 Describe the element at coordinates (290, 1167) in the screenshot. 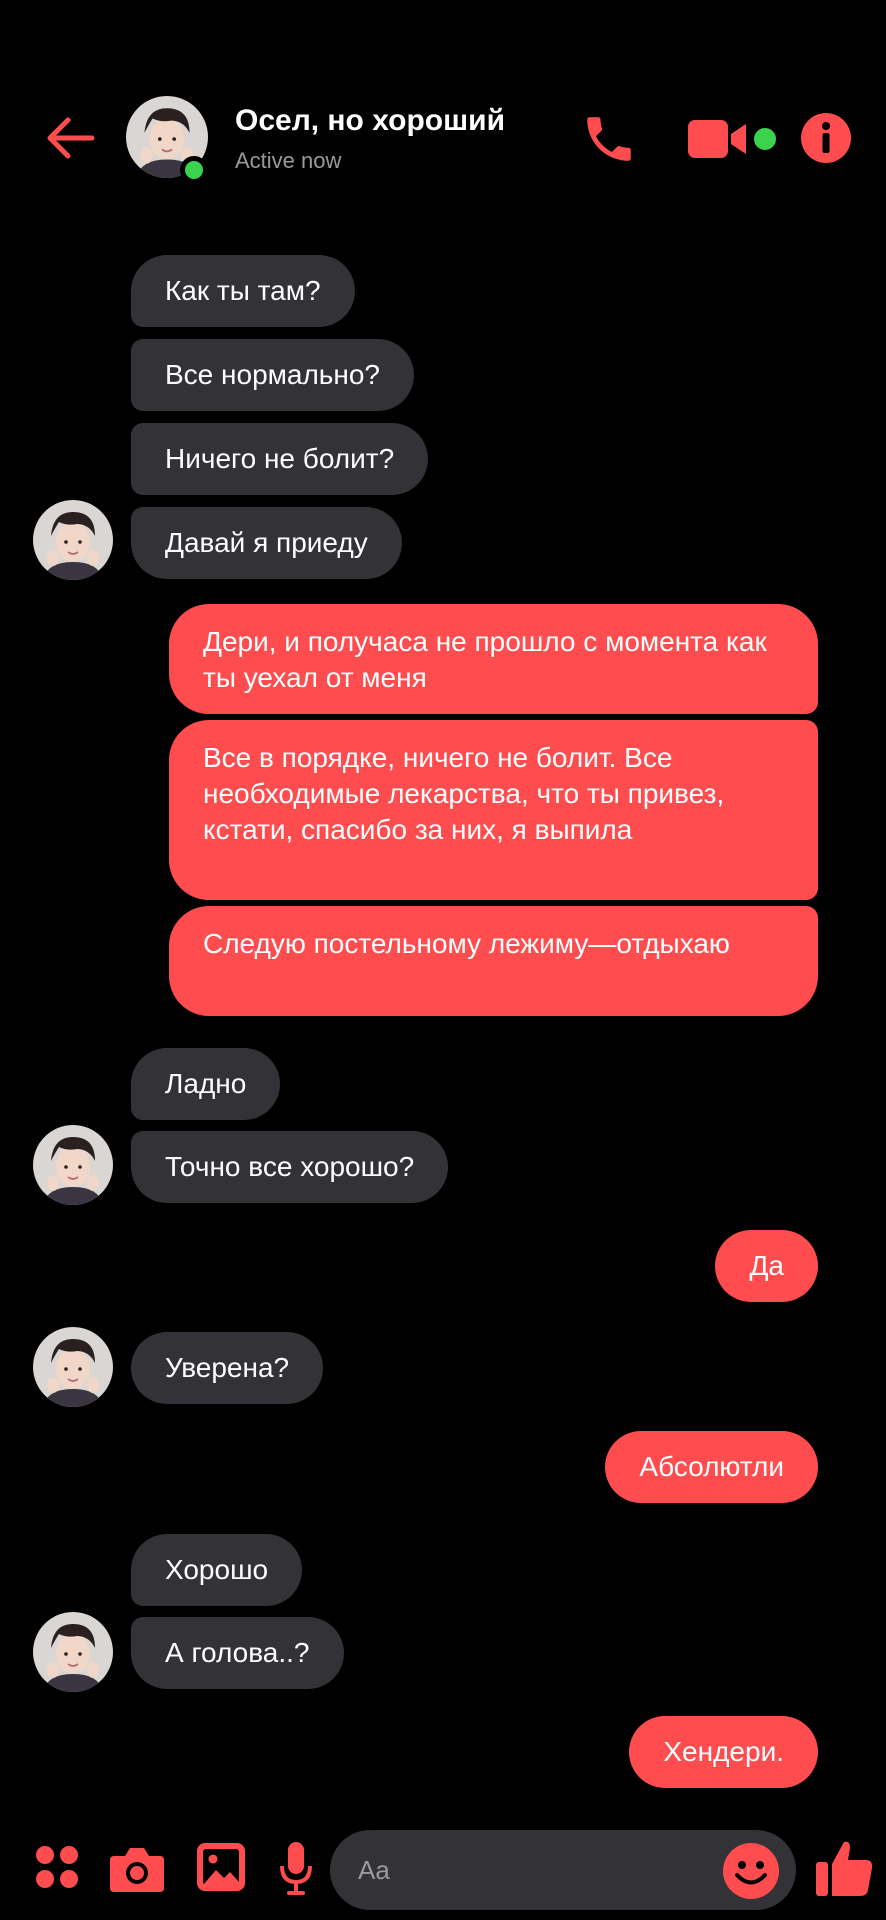

I see `message-incoming: Точно все хорошо?` at that location.